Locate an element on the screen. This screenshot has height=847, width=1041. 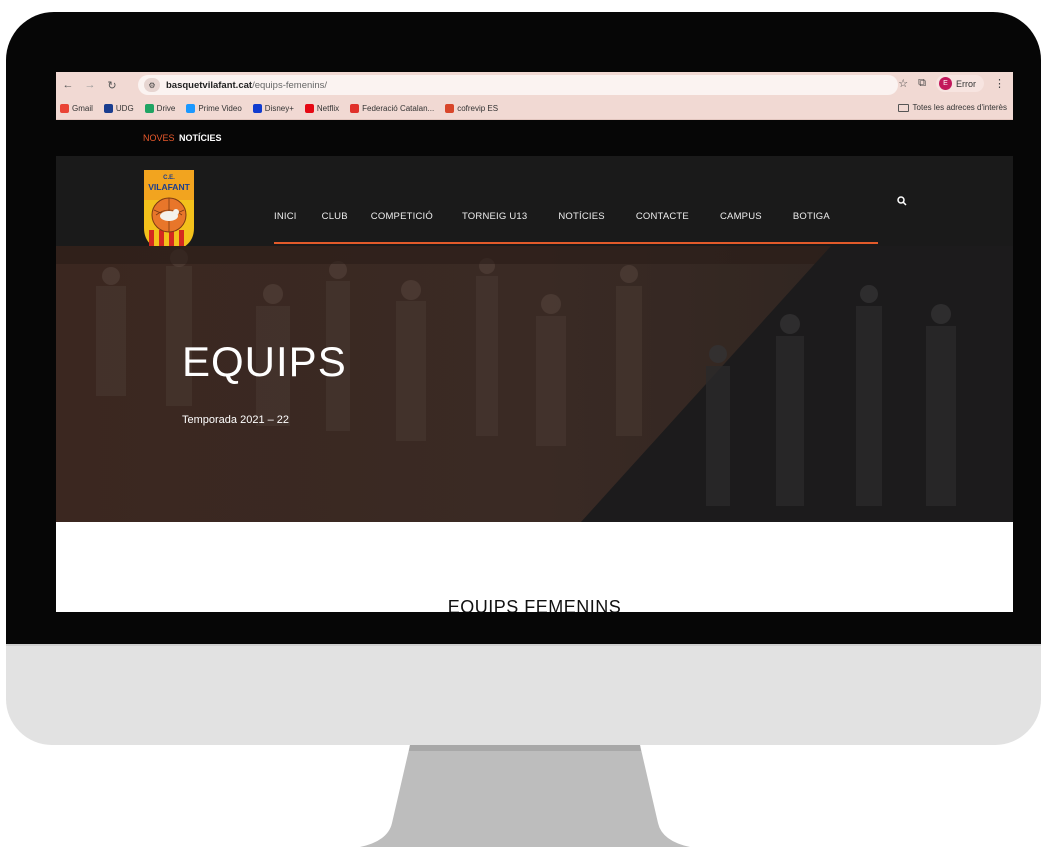
page-title: EQUIPS is located at coordinates (264, 361).